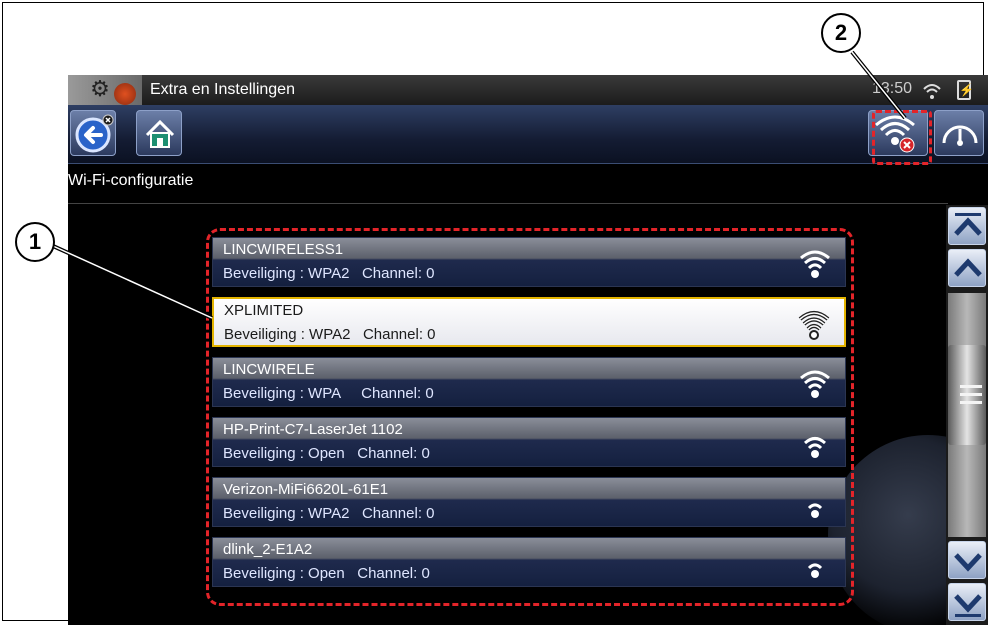  What do you see at coordinates (35, 242) in the screenshot?
I see `callout-1: 1` at bounding box center [35, 242].